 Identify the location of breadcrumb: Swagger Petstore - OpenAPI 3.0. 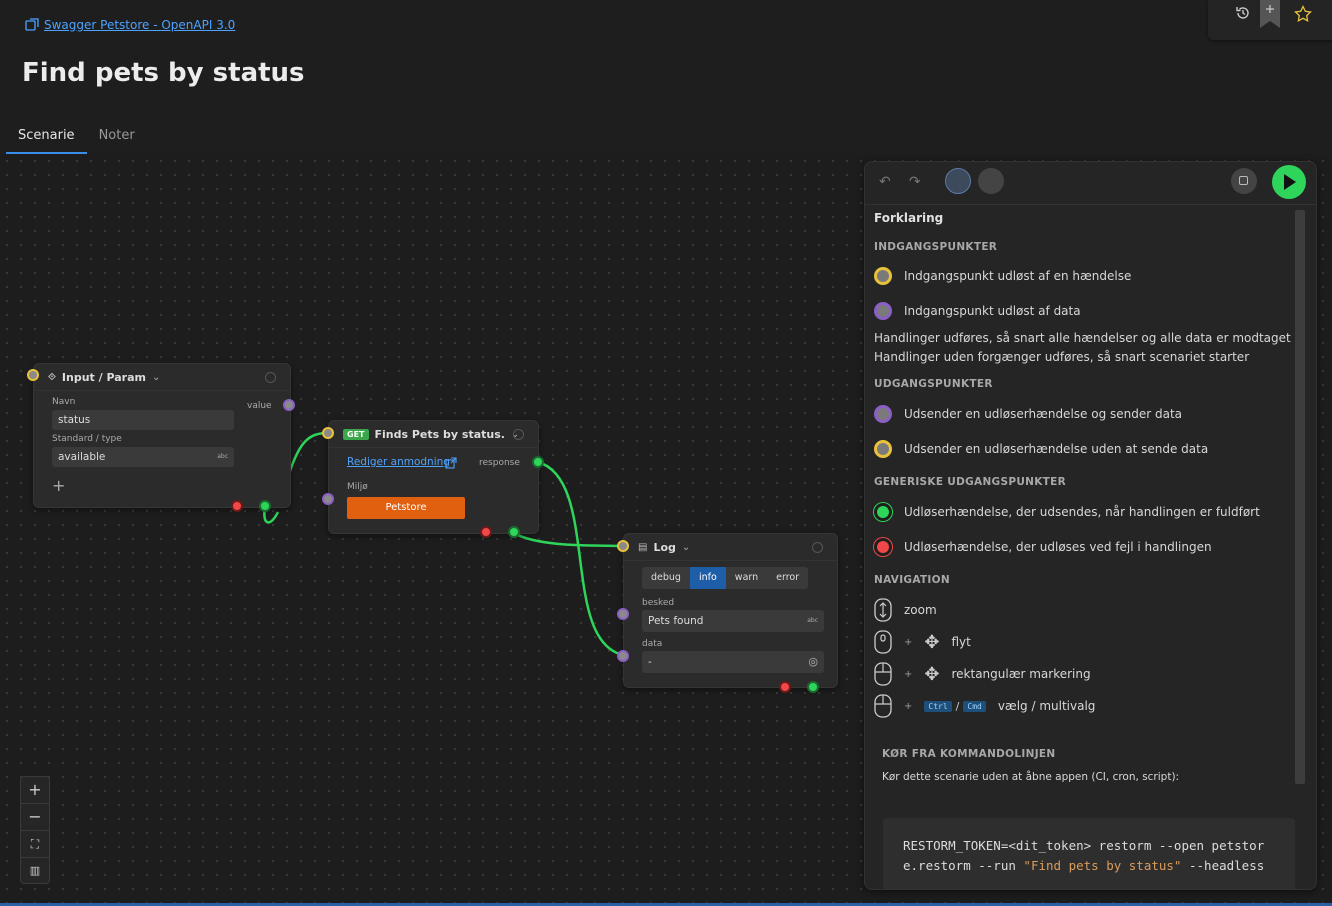
(129, 25).